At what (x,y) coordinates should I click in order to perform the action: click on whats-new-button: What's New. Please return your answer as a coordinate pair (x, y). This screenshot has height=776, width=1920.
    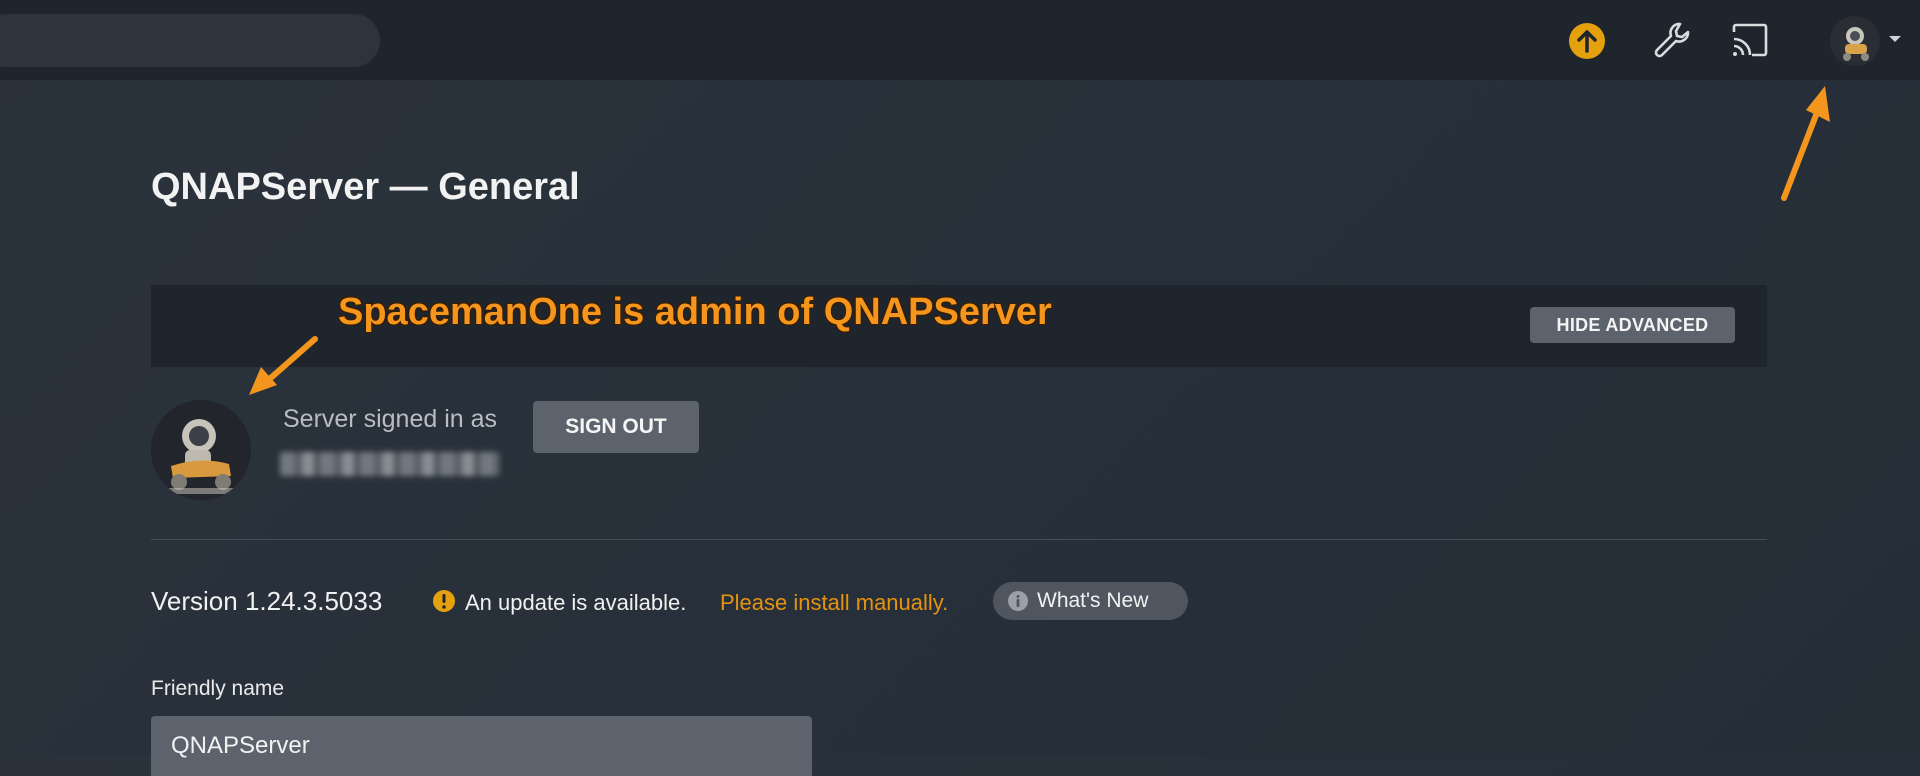
    Looking at the image, I should click on (1090, 601).